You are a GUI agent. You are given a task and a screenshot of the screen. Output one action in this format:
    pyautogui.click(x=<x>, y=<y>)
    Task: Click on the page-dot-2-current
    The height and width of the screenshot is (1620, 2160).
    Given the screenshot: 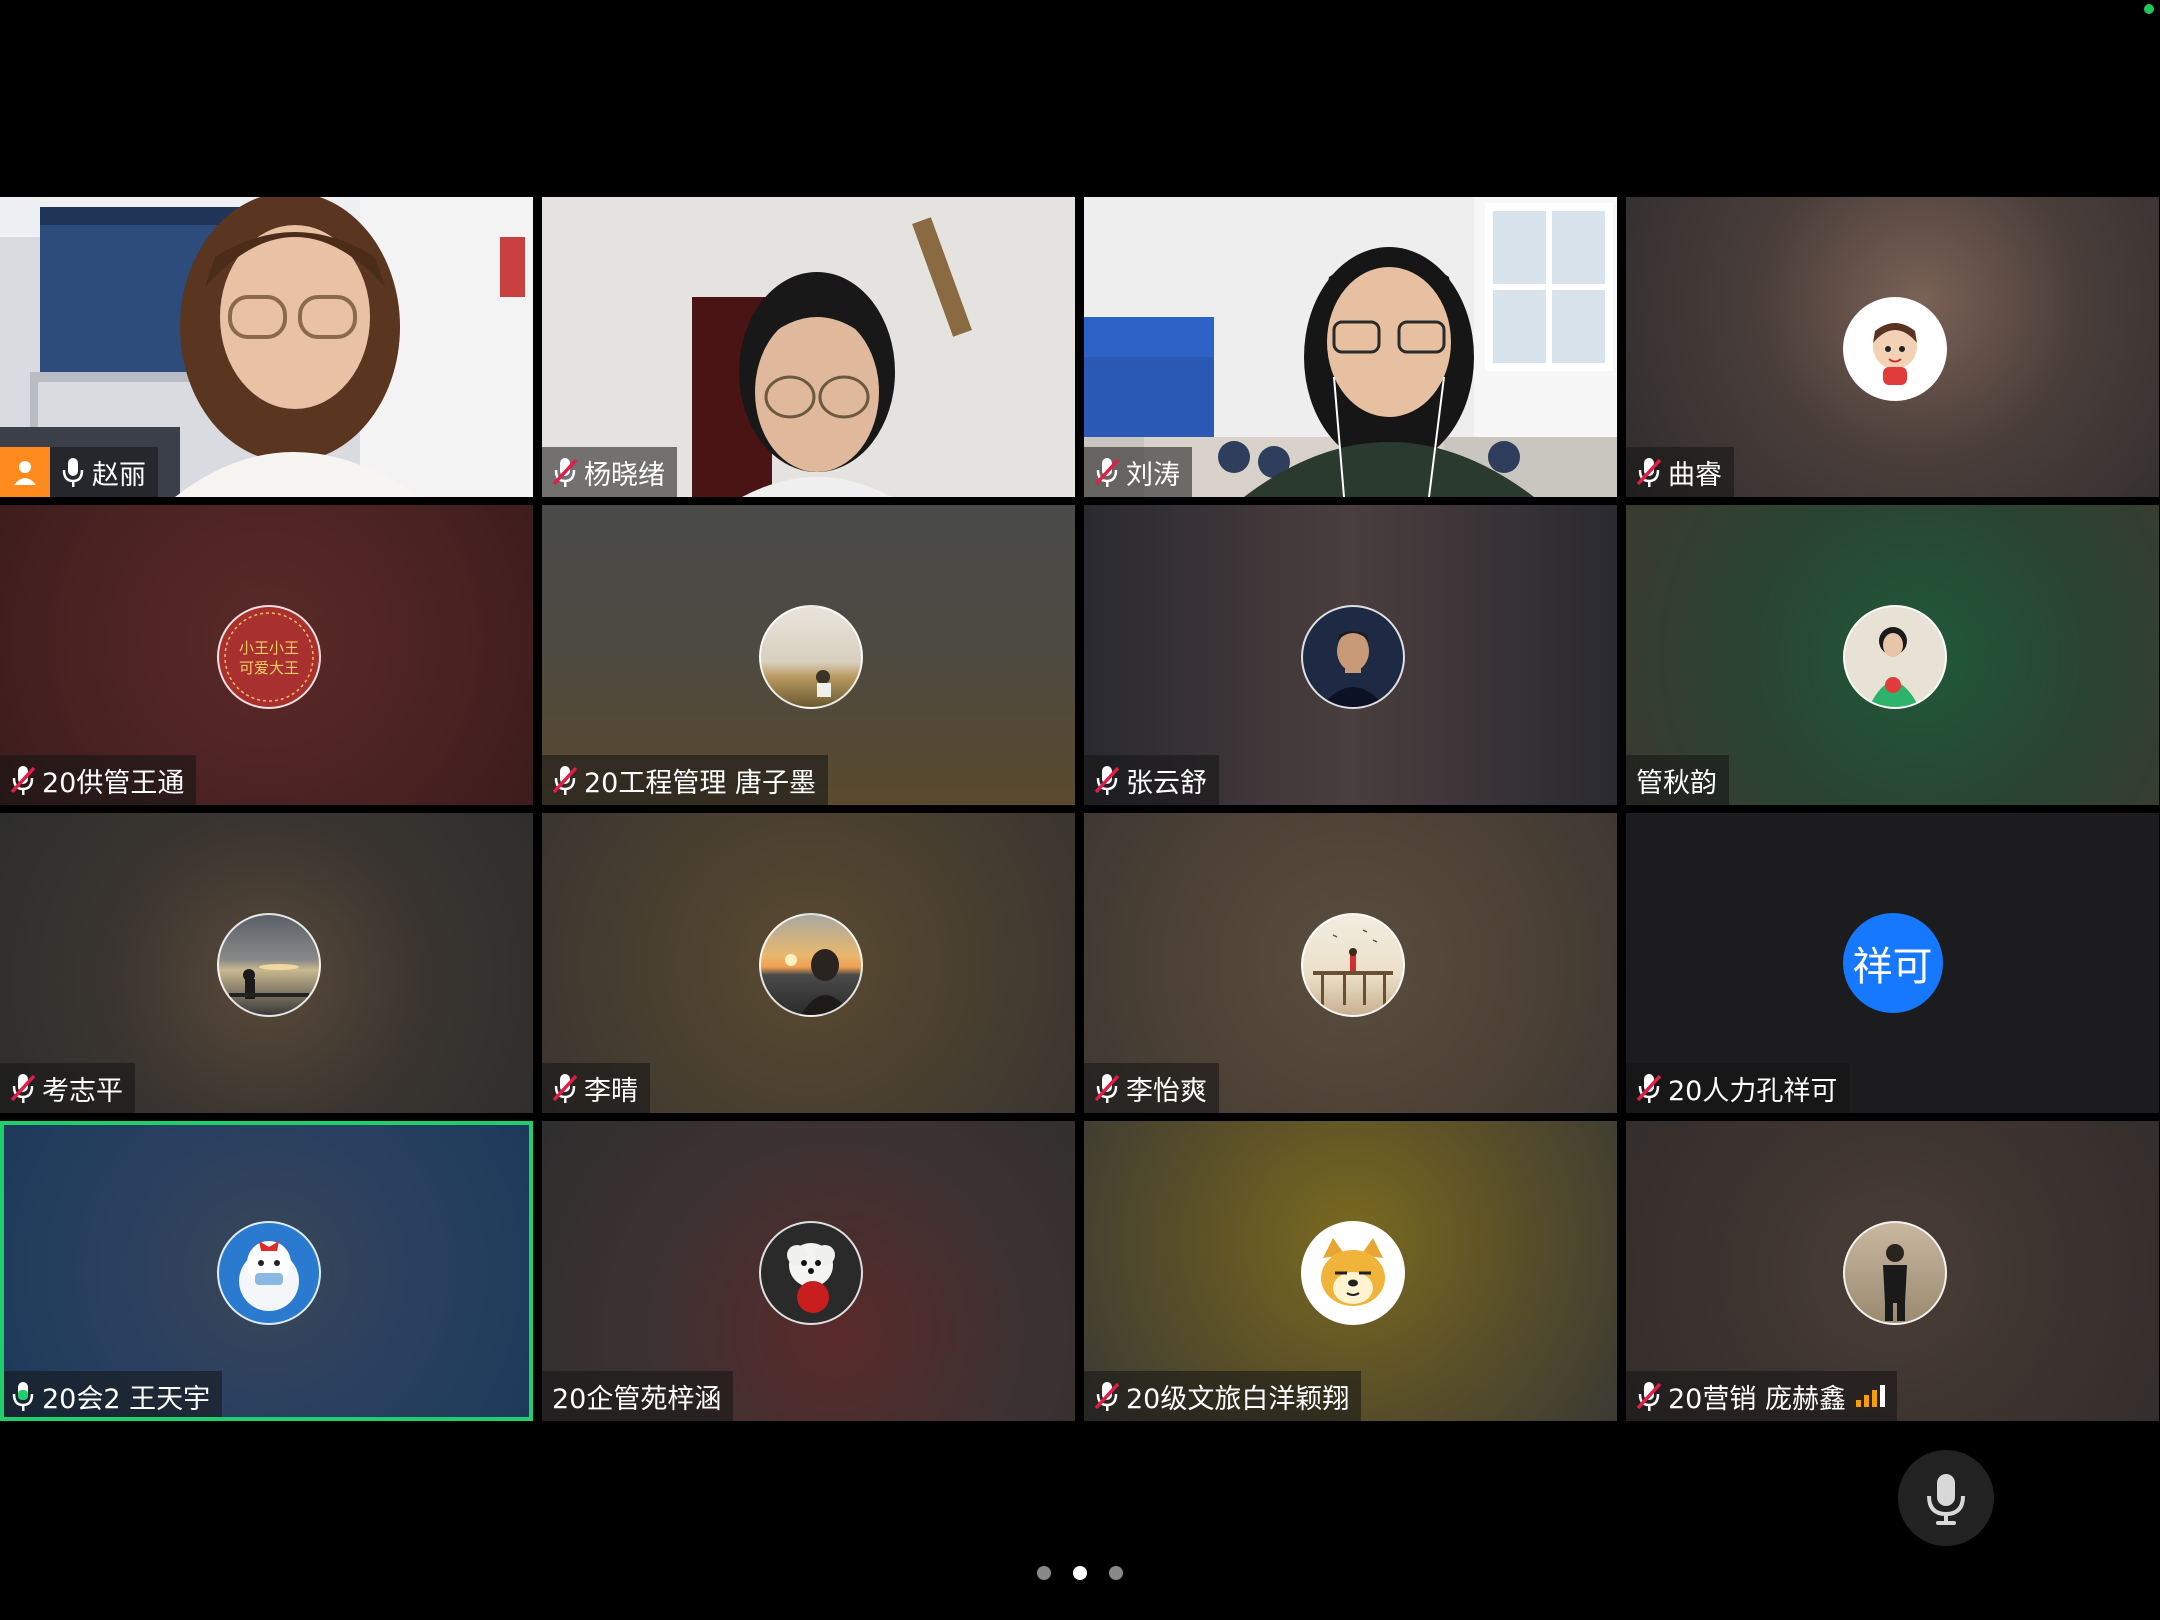 What is the action you would take?
    pyautogui.click(x=1080, y=1573)
    